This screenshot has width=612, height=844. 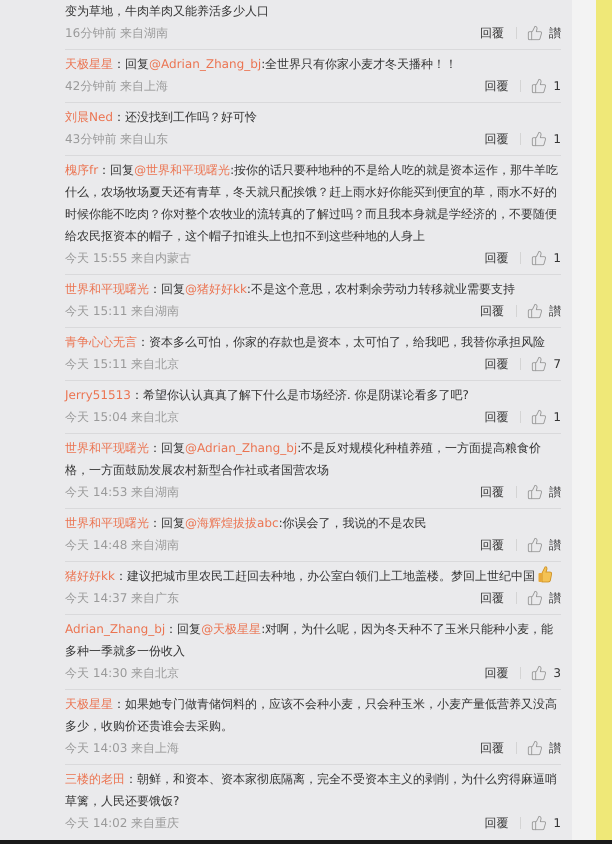 I want to click on comment-time: 今天 14:30 来自北京, so click(x=122, y=673).